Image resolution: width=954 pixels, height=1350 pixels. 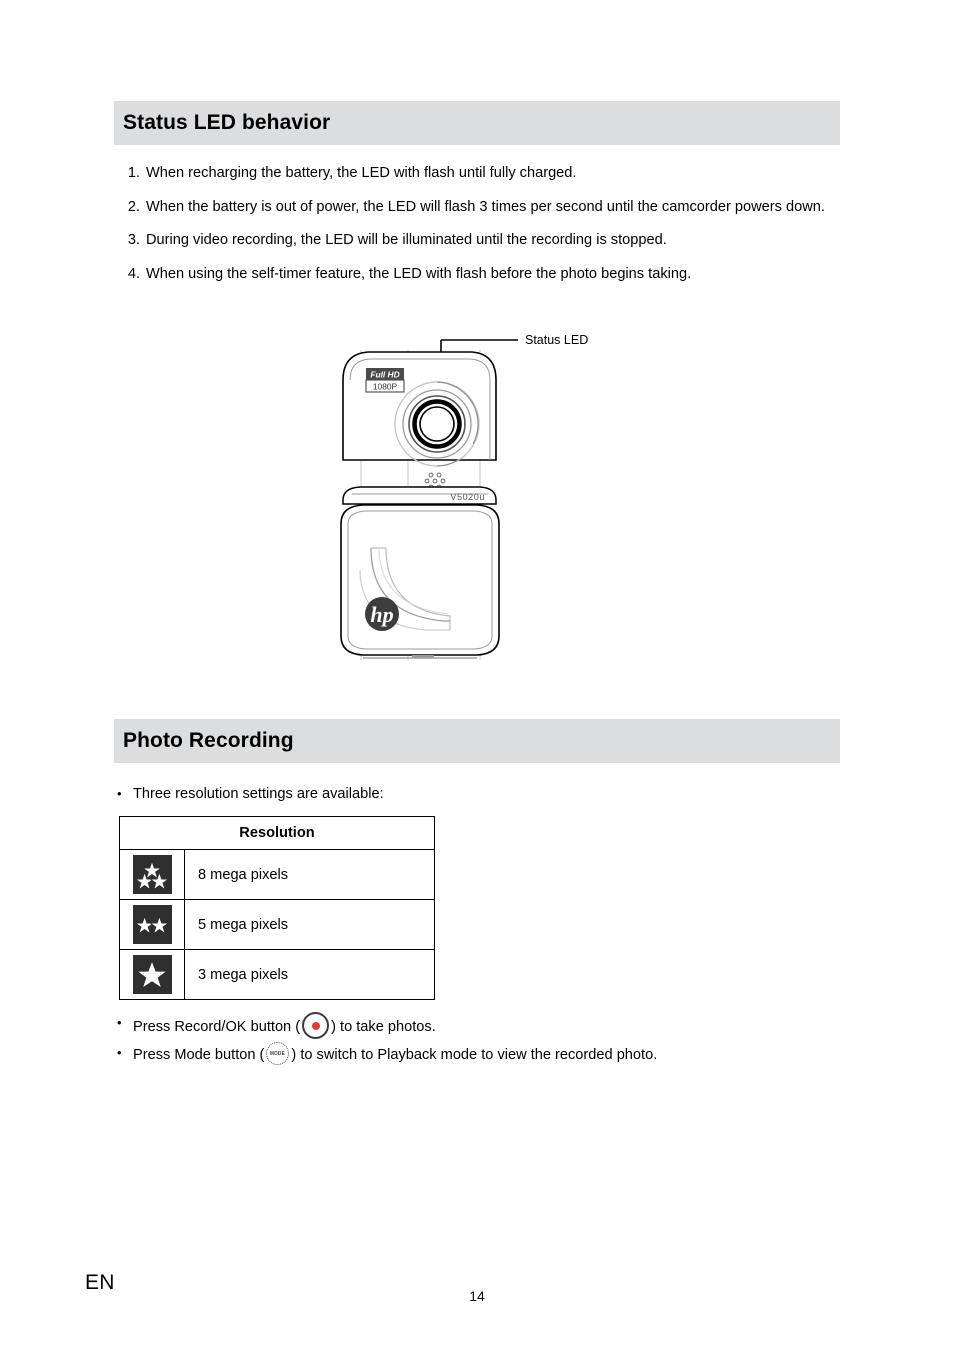 I want to click on three-stars-icon, so click(x=152, y=874).